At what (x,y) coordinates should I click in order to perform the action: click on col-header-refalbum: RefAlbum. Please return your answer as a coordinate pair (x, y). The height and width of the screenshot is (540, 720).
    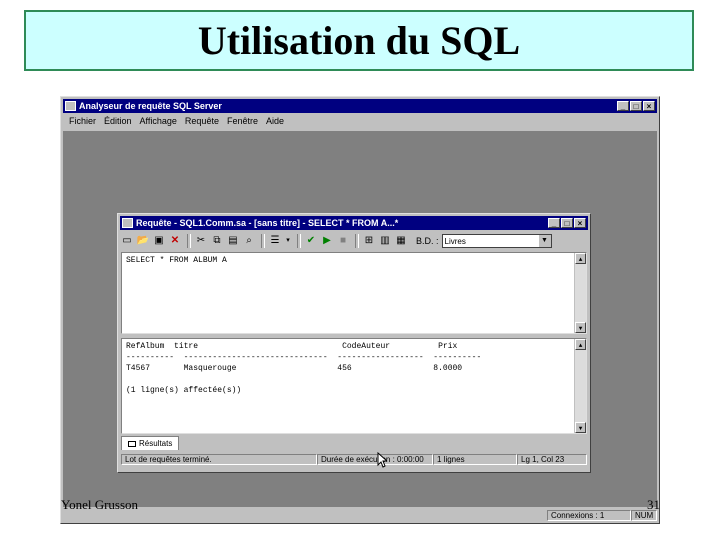
    Looking at the image, I should click on (145, 346).